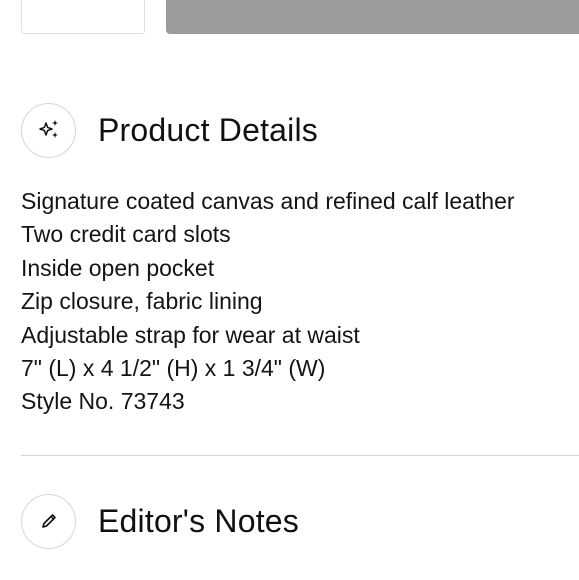  Describe the element at coordinates (173, 368) in the screenshot. I see `list-item: 7" (L) x 4 1/2" (H) x 1 3/4" (W)` at that location.